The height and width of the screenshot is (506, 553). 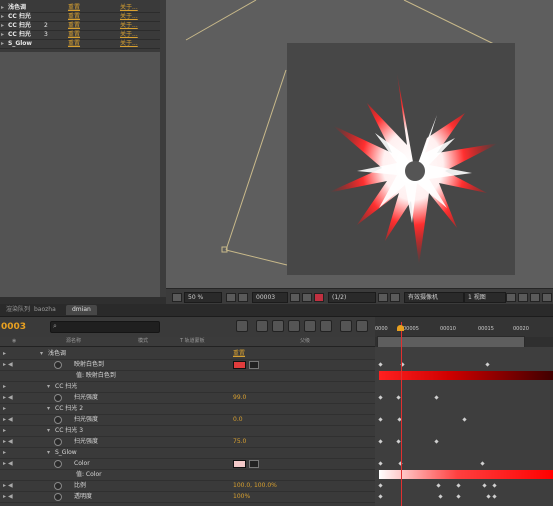 I want to click on comp-mini-flowchart-icon, so click(x=242, y=326).